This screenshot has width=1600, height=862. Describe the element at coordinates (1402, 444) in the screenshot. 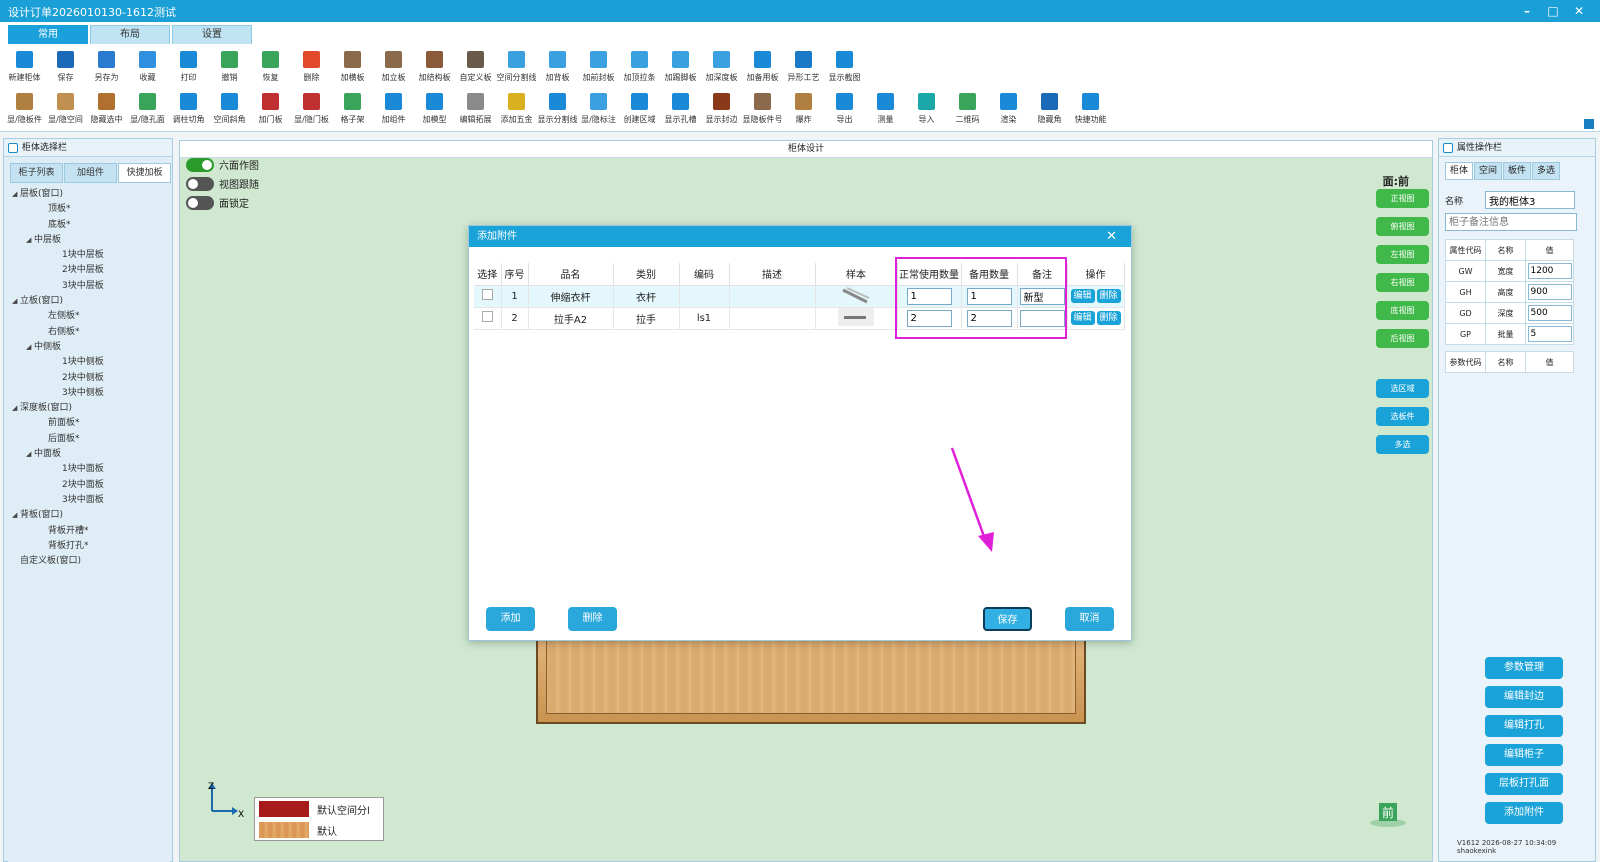

I see `multi-select-button: 多选` at that location.